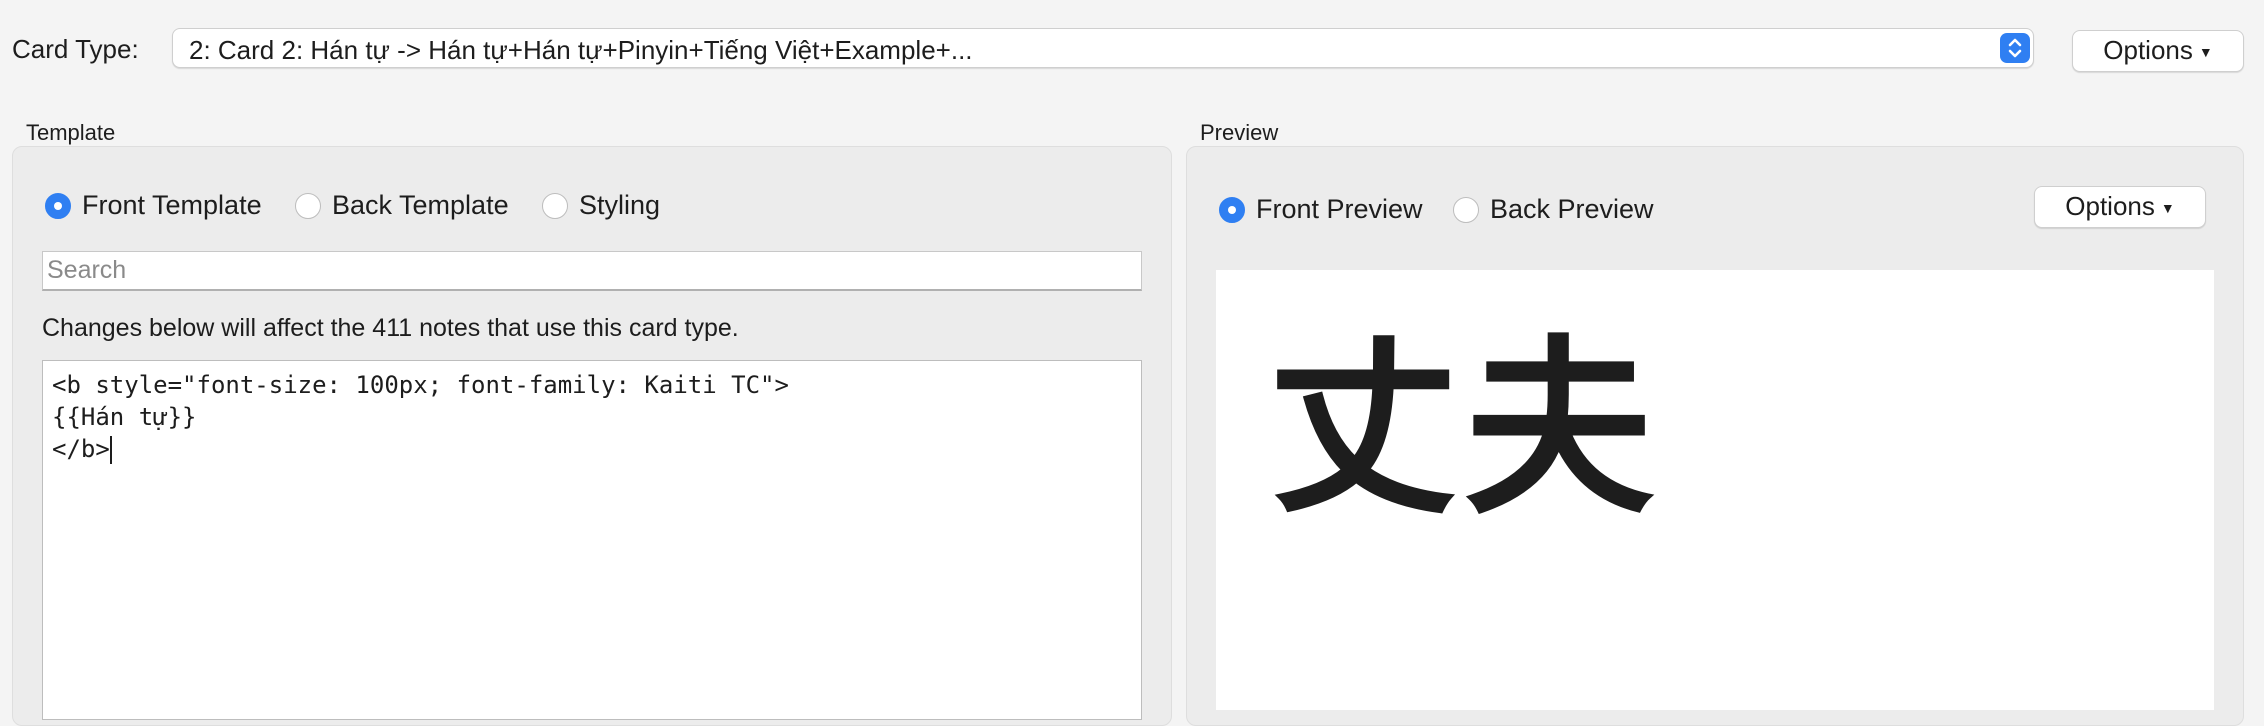 Image resolution: width=2264 pixels, height=726 pixels. Describe the element at coordinates (620, 205) in the screenshot. I see `radio-styling-label: Styling` at that location.